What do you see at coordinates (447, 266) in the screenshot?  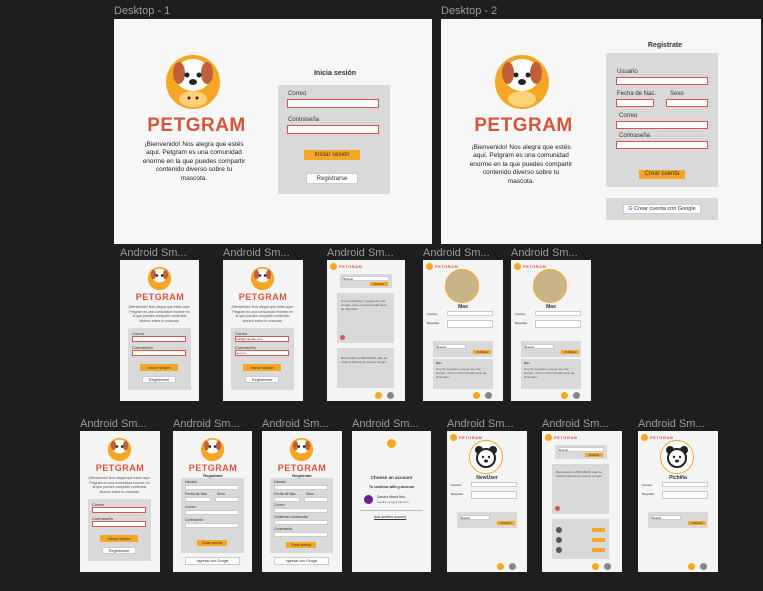 I see `brand-small: PETGRAM` at bounding box center [447, 266].